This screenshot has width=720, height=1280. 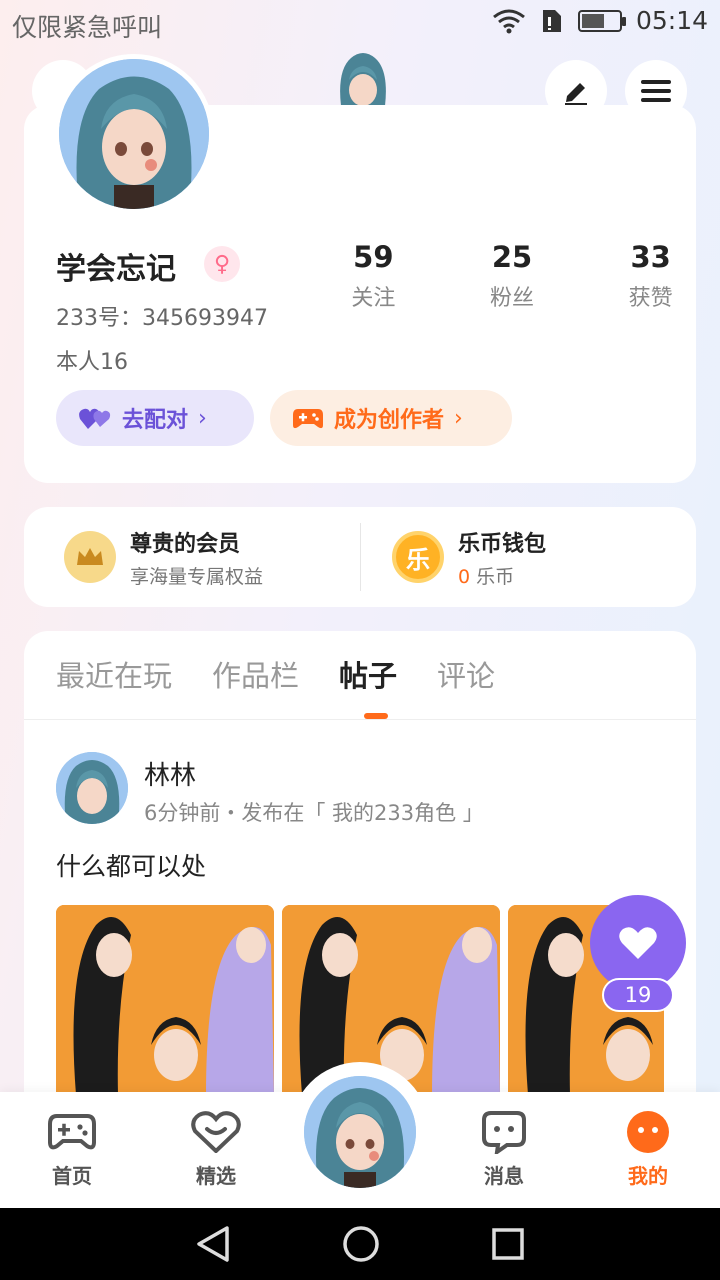 I want to click on vip-title: 尊贵的会员, so click(x=185, y=544).